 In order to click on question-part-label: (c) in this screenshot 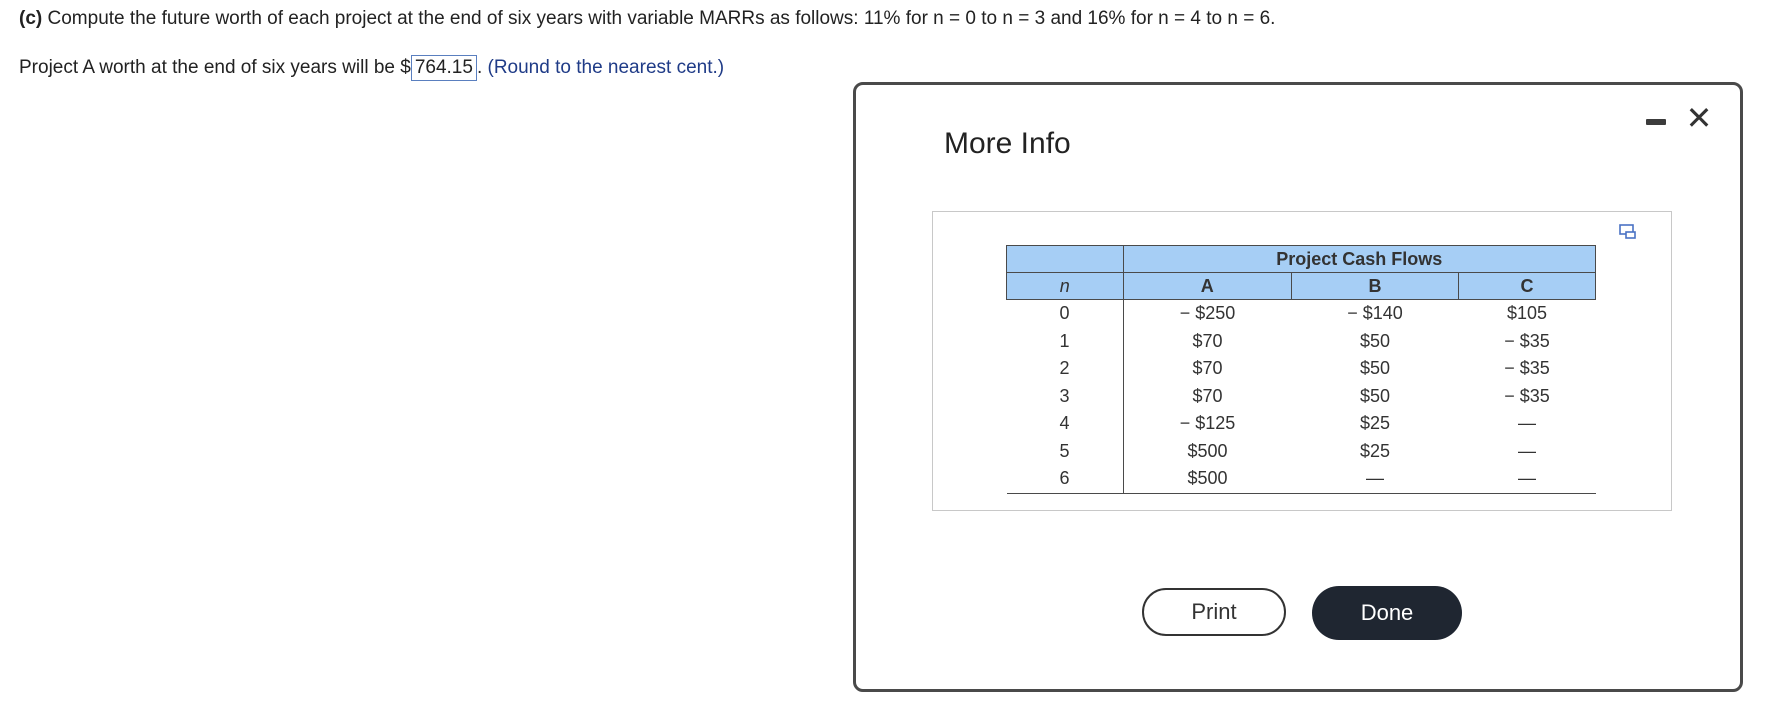, I will do `click(31, 18)`.